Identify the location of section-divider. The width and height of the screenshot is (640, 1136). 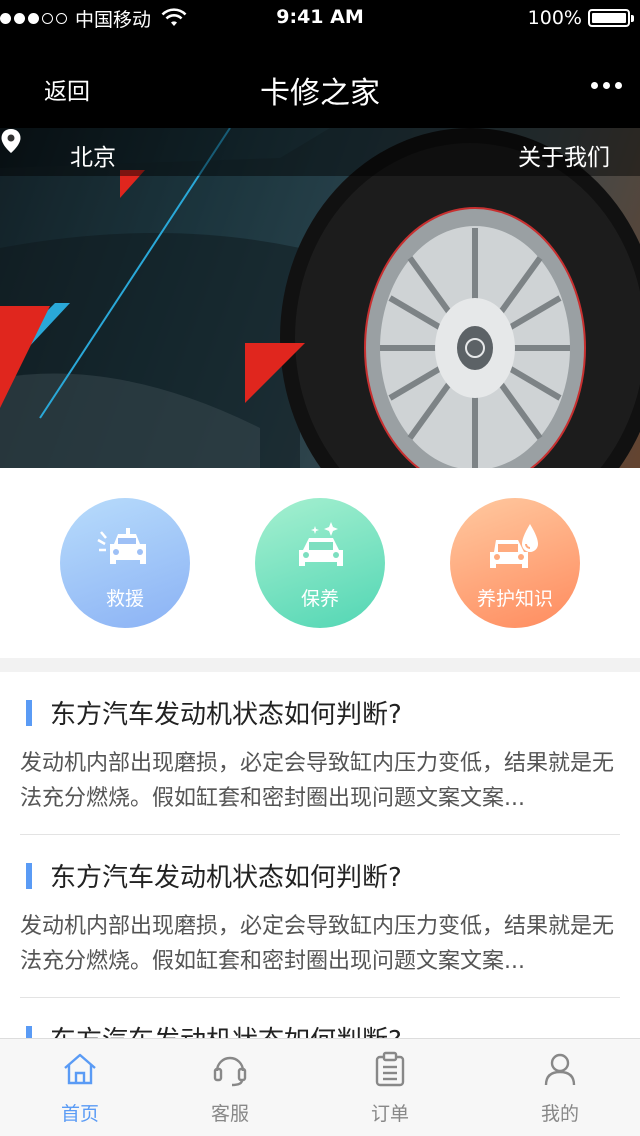
(320, 665).